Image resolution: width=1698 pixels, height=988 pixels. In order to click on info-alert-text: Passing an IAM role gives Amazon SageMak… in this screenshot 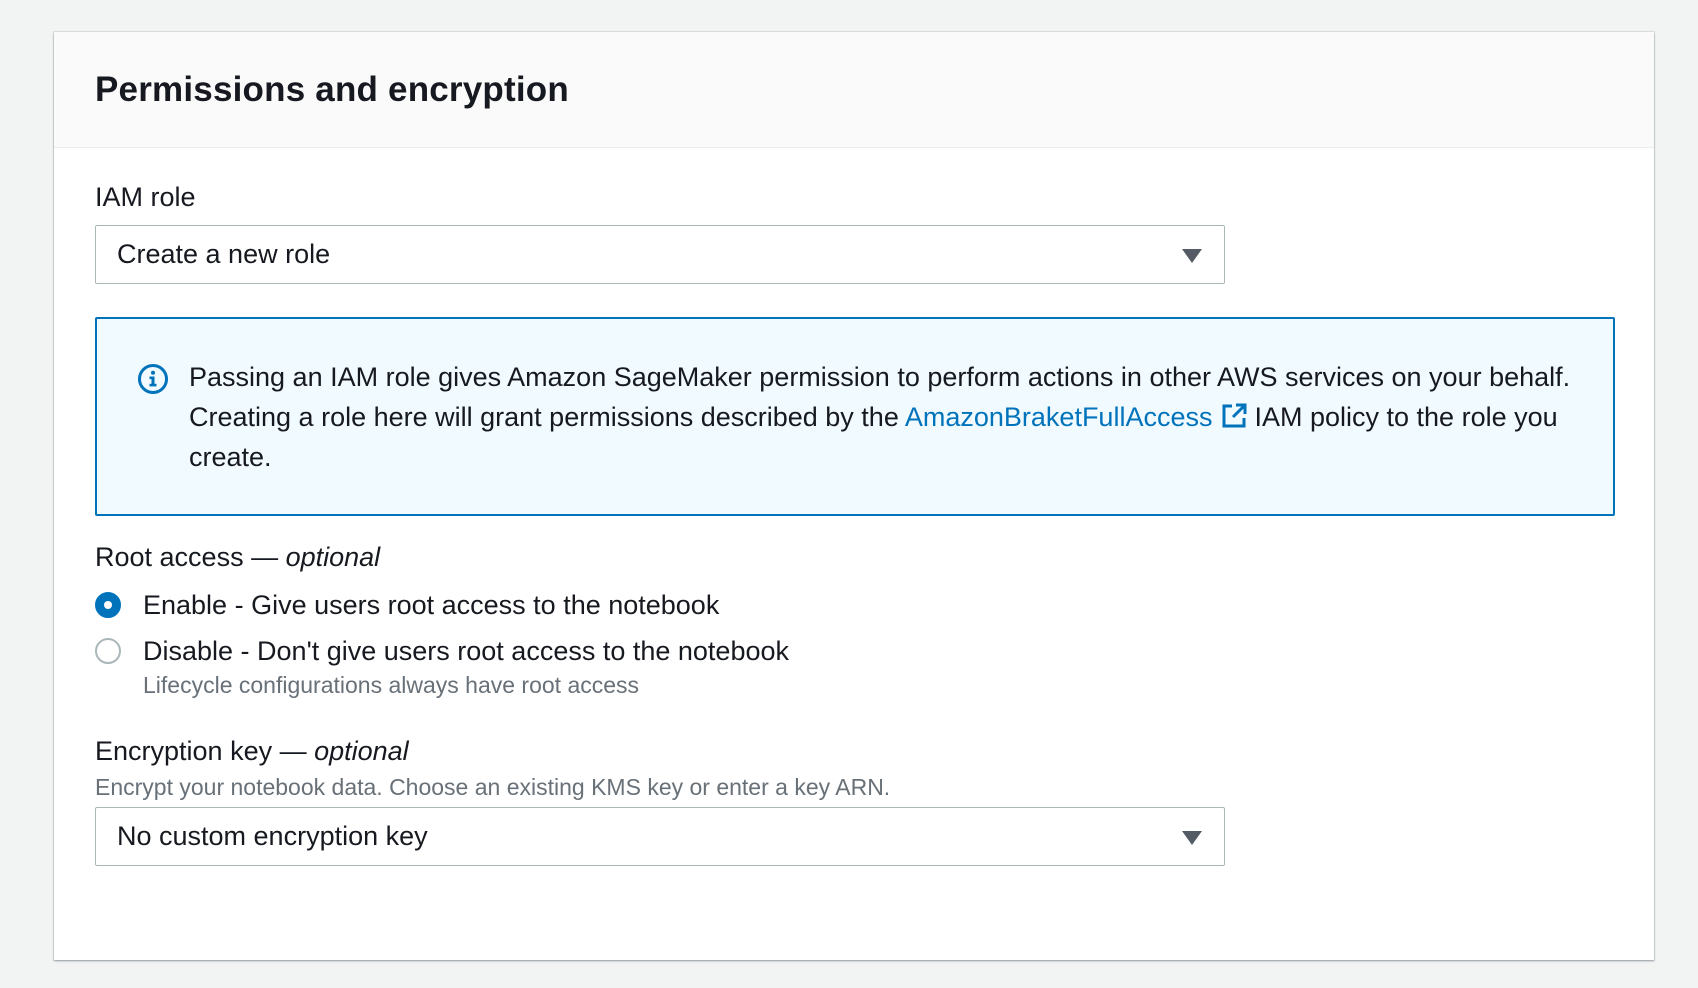, I will do `click(881, 417)`.